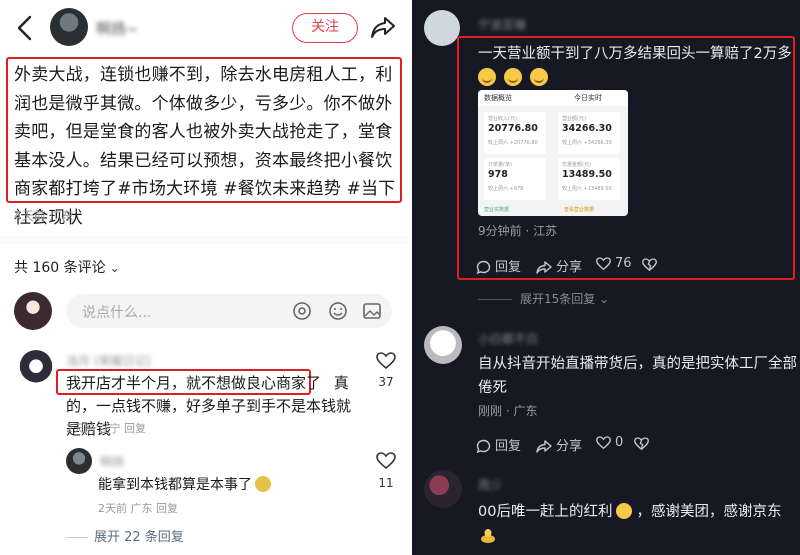 The image size is (800, 555). What do you see at coordinates (623, 263) in the screenshot?
I see `like-count: 76` at bounding box center [623, 263].